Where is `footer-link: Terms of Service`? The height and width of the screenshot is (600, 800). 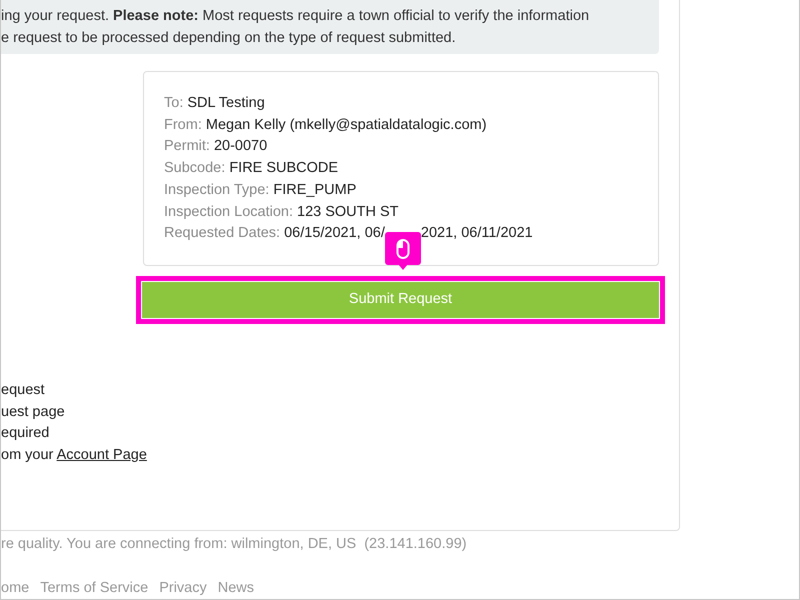
footer-link: Terms of Service is located at coordinates (94, 588).